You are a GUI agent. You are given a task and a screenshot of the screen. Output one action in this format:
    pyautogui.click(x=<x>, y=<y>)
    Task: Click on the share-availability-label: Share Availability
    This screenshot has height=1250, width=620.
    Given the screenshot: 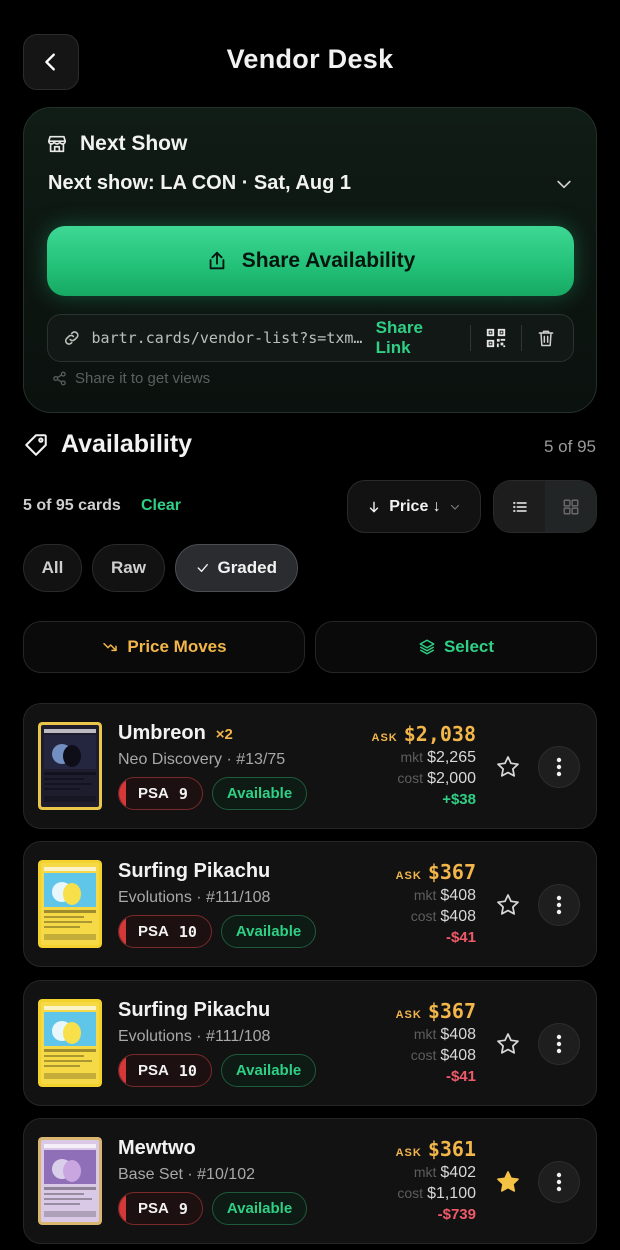 What is the action you would take?
    pyautogui.click(x=328, y=260)
    